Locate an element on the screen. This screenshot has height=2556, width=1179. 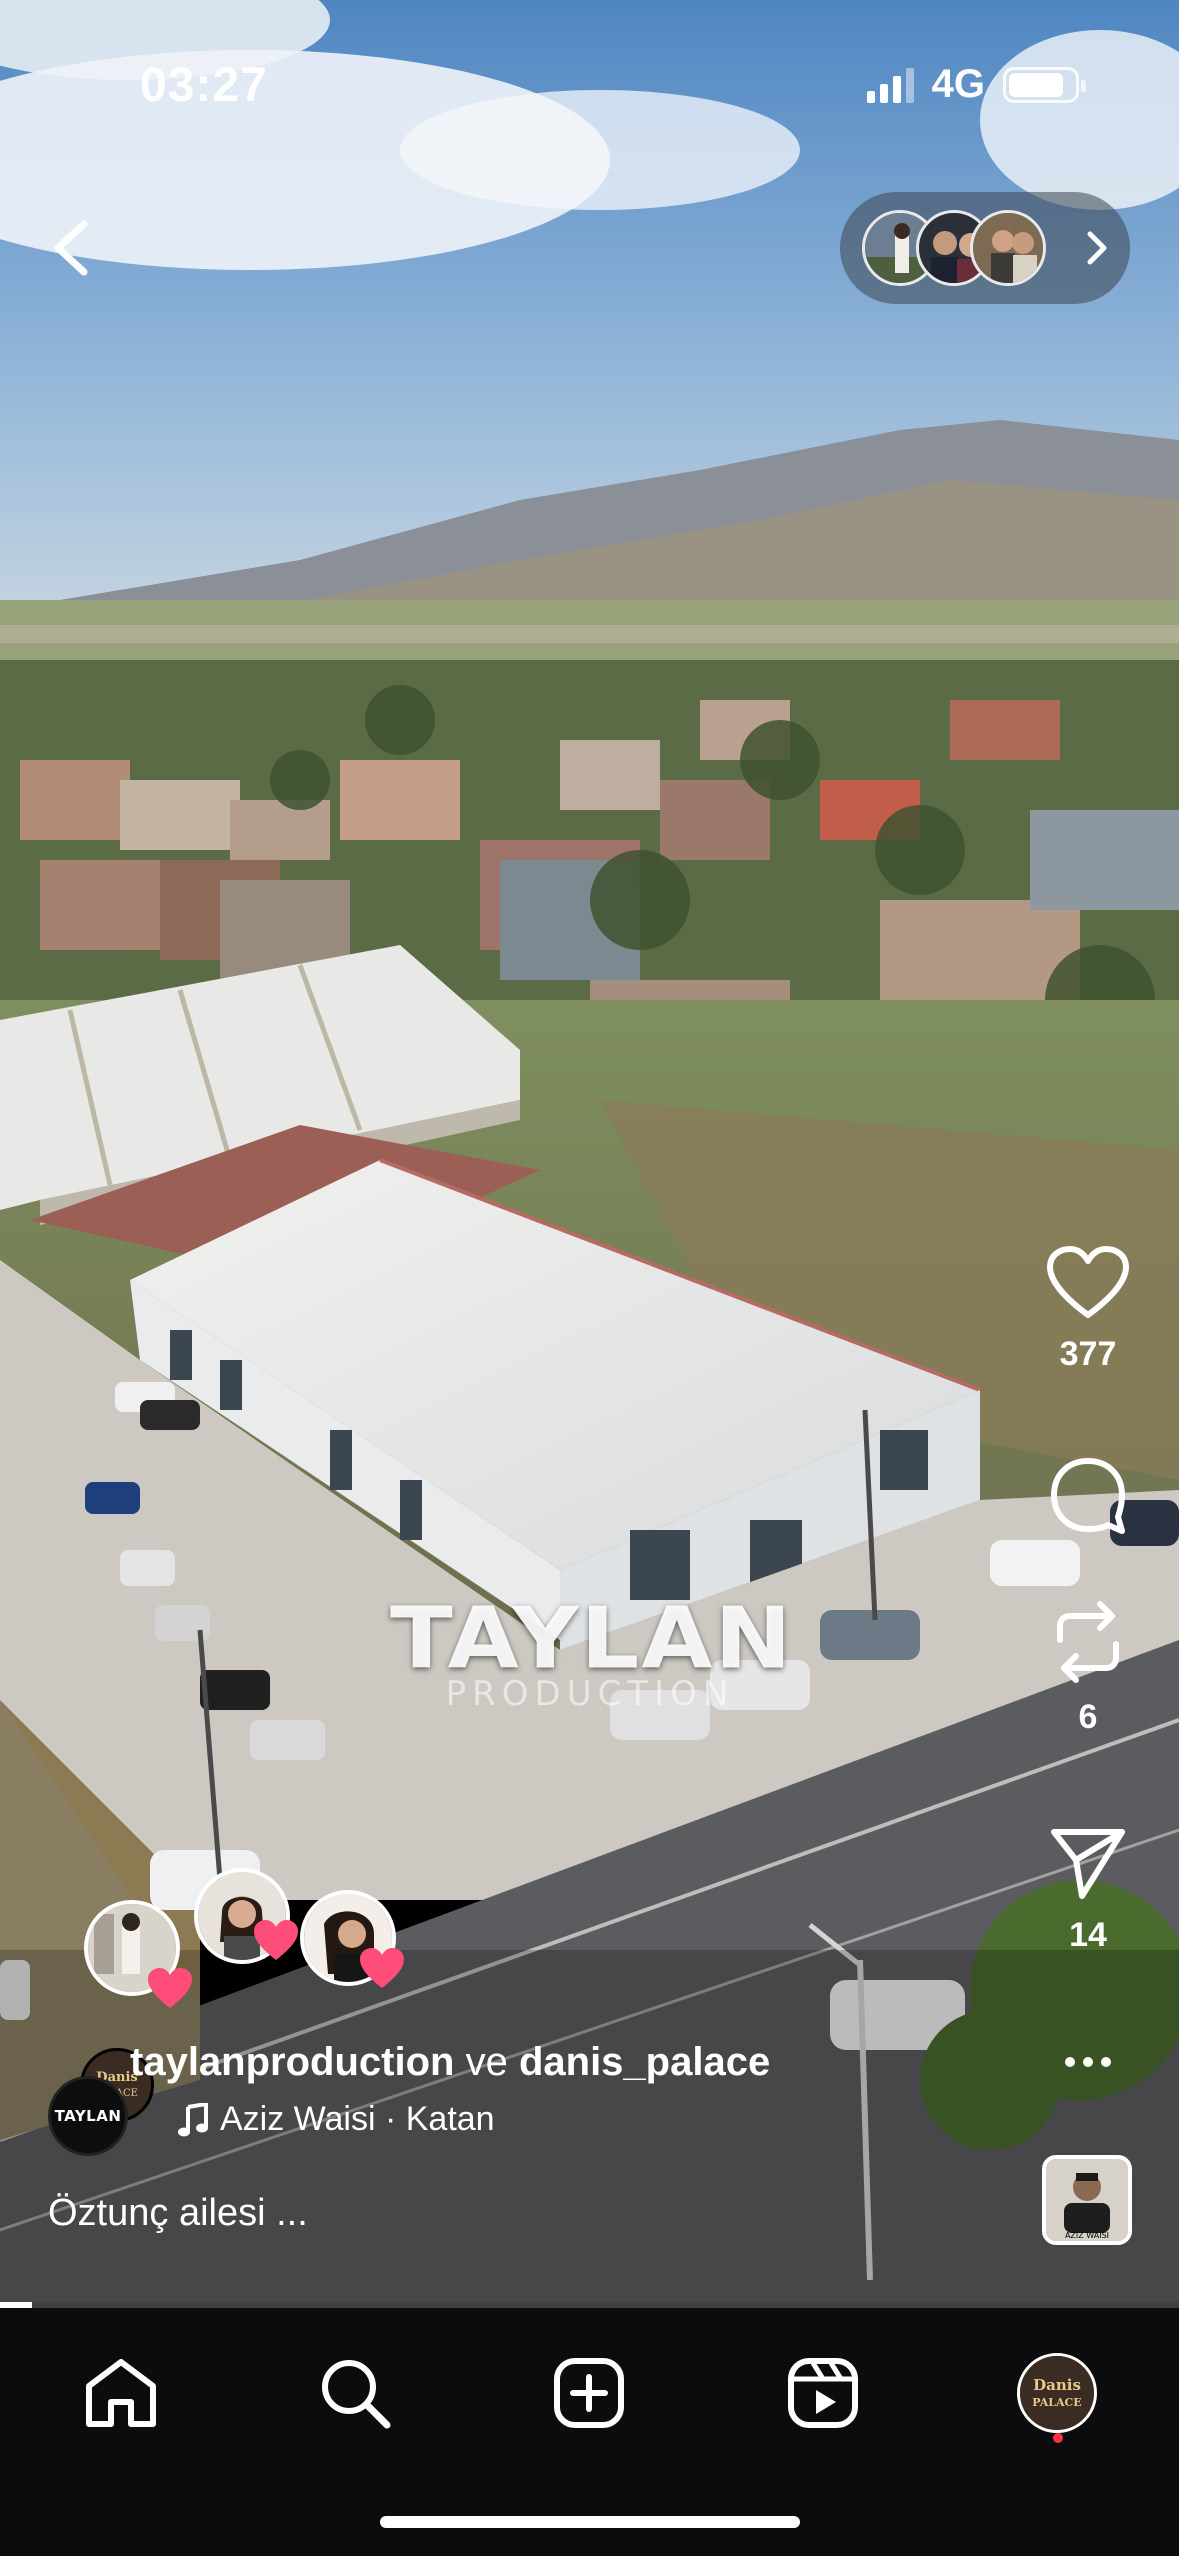
repost-action: 6 is located at coordinates (1088, 1668).